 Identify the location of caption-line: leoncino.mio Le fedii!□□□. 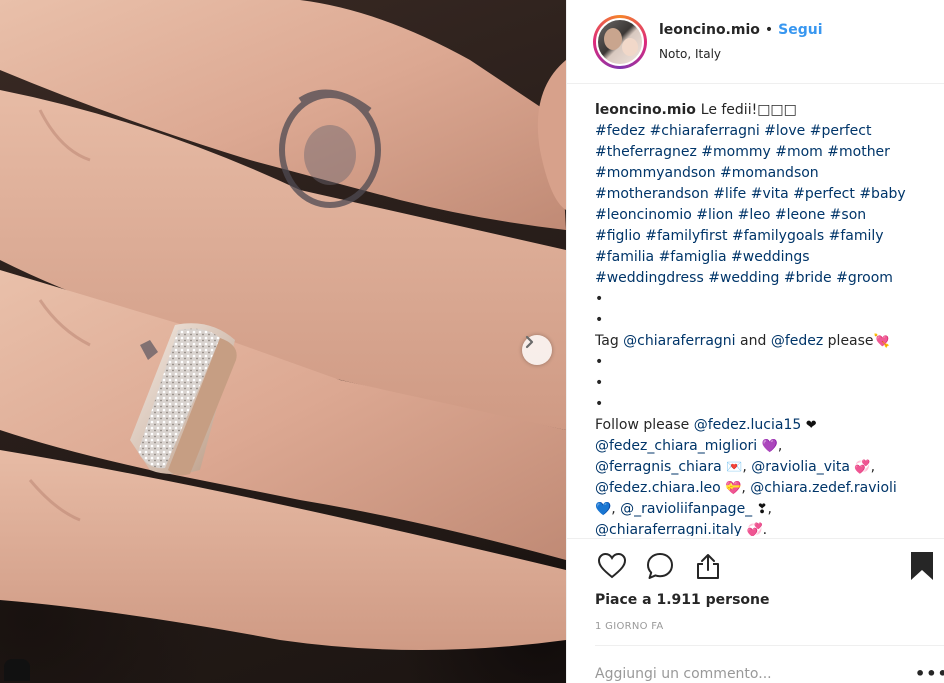
(765, 110).